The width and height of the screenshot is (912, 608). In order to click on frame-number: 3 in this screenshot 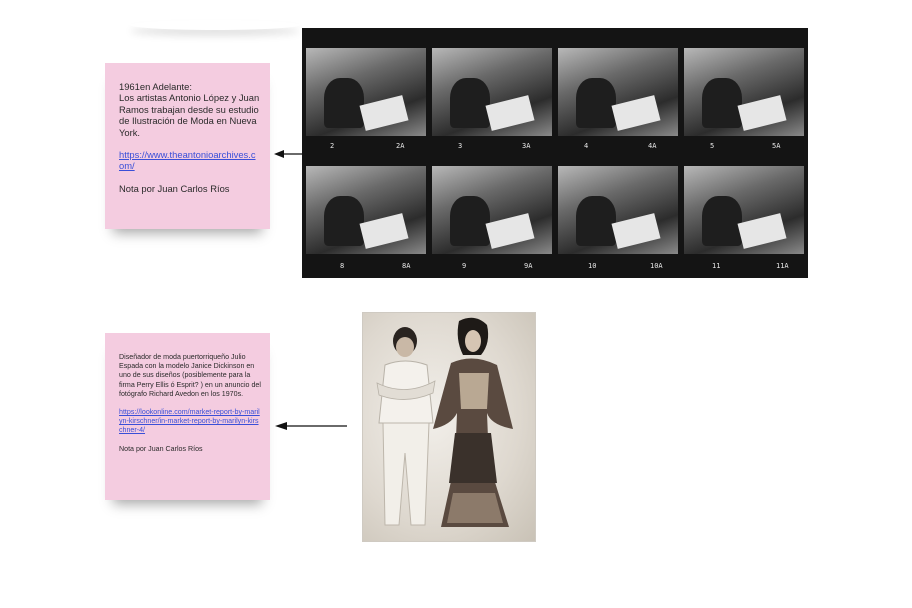, I will do `click(460, 146)`.